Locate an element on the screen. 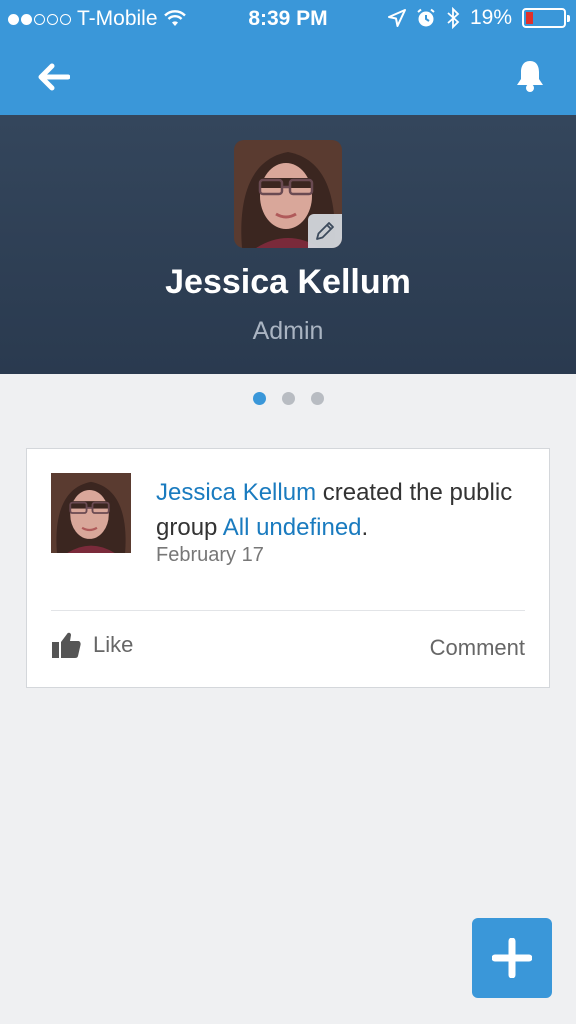 This screenshot has height=1024, width=576. page-indicator is located at coordinates (288, 398).